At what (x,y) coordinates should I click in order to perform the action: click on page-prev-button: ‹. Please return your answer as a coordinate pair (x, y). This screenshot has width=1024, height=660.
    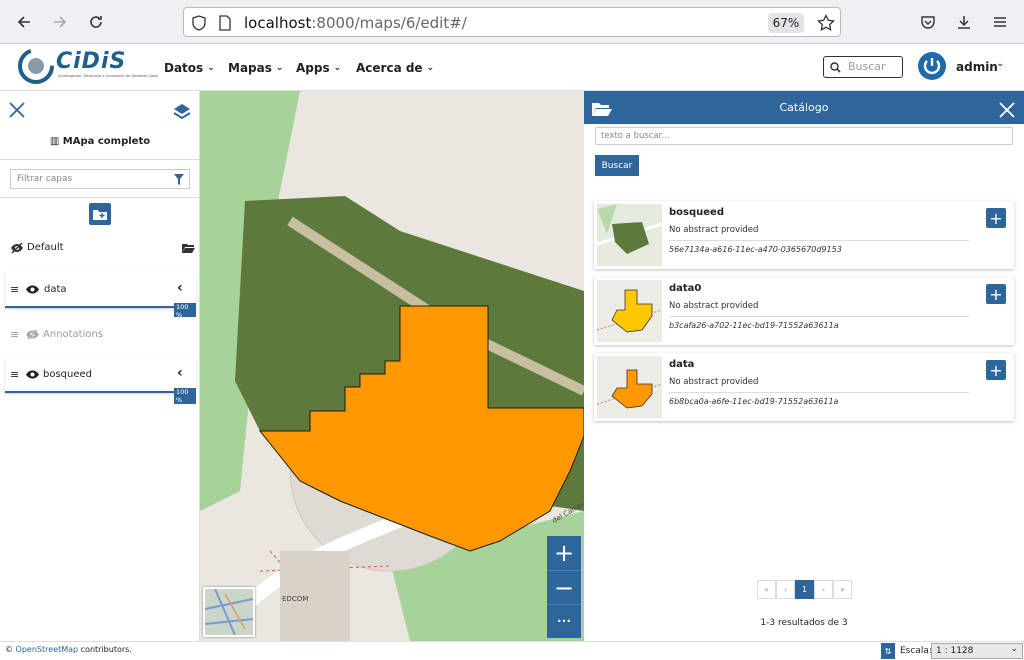
    Looking at the image, I should click on (785, 589).